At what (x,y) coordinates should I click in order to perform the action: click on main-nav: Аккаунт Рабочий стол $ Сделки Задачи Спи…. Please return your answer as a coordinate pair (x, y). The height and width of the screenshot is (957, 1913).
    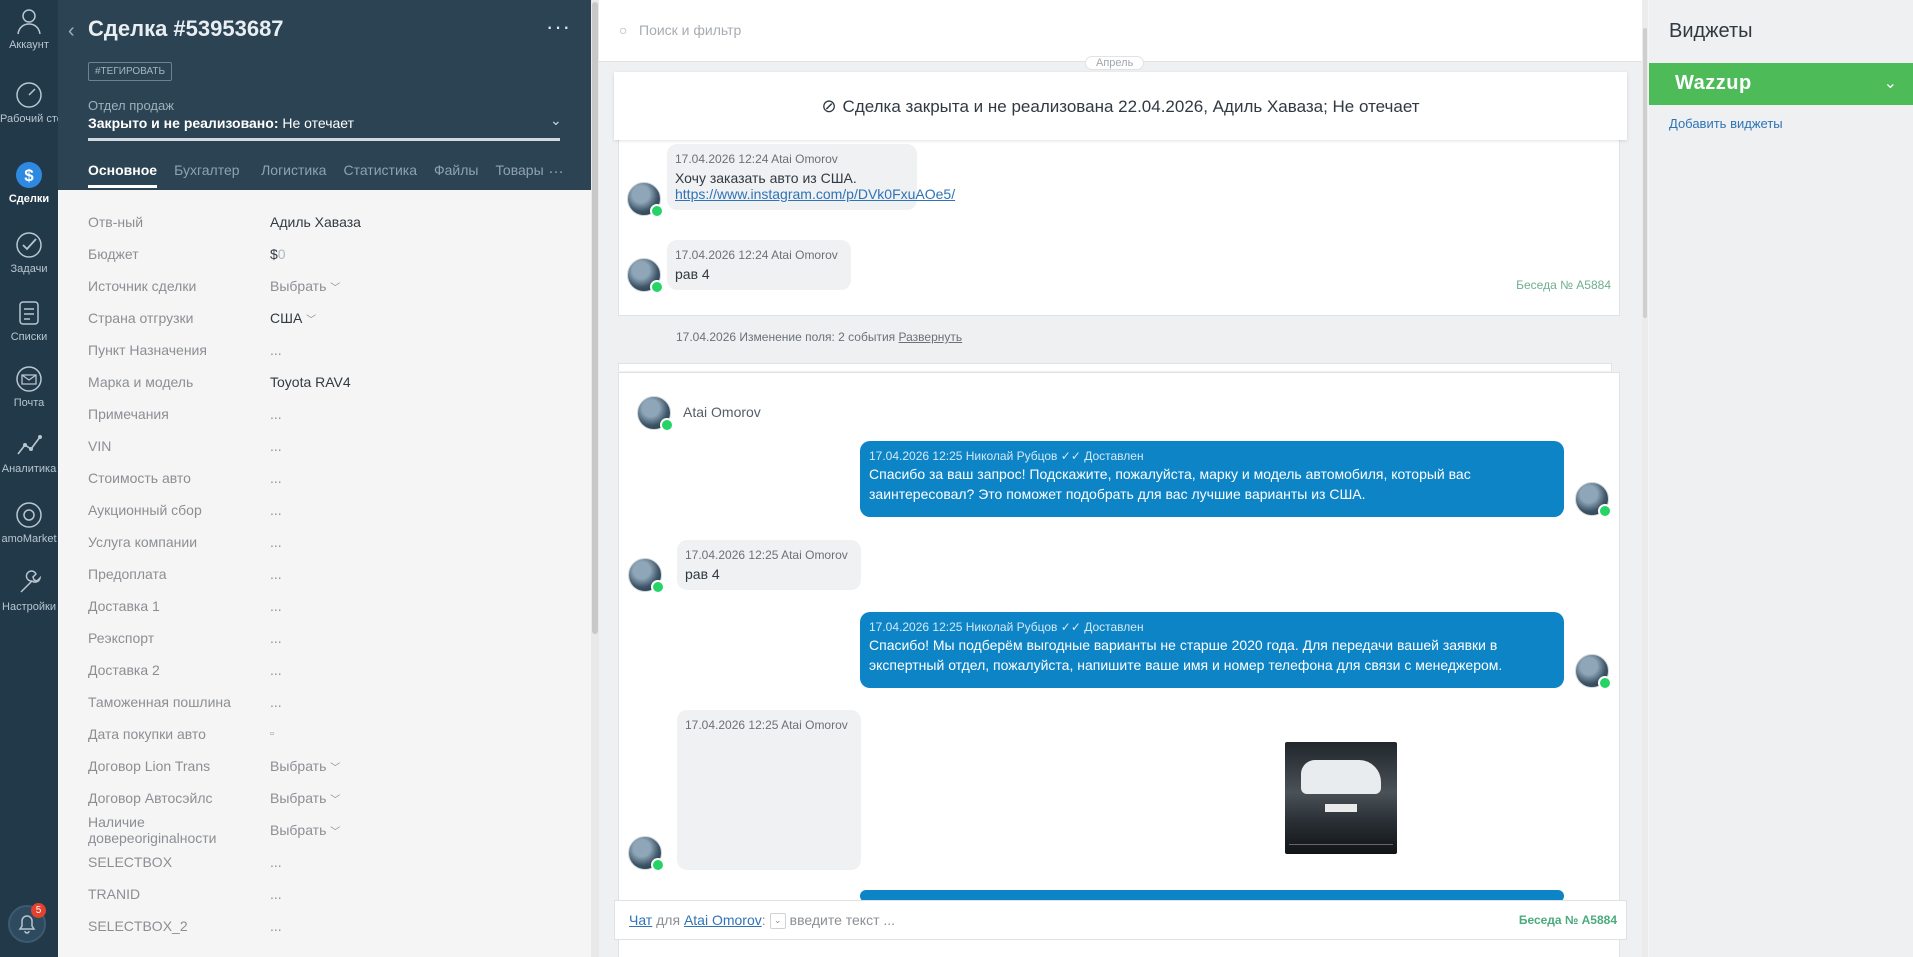
    Looking at the image, I should click on (29, 478).